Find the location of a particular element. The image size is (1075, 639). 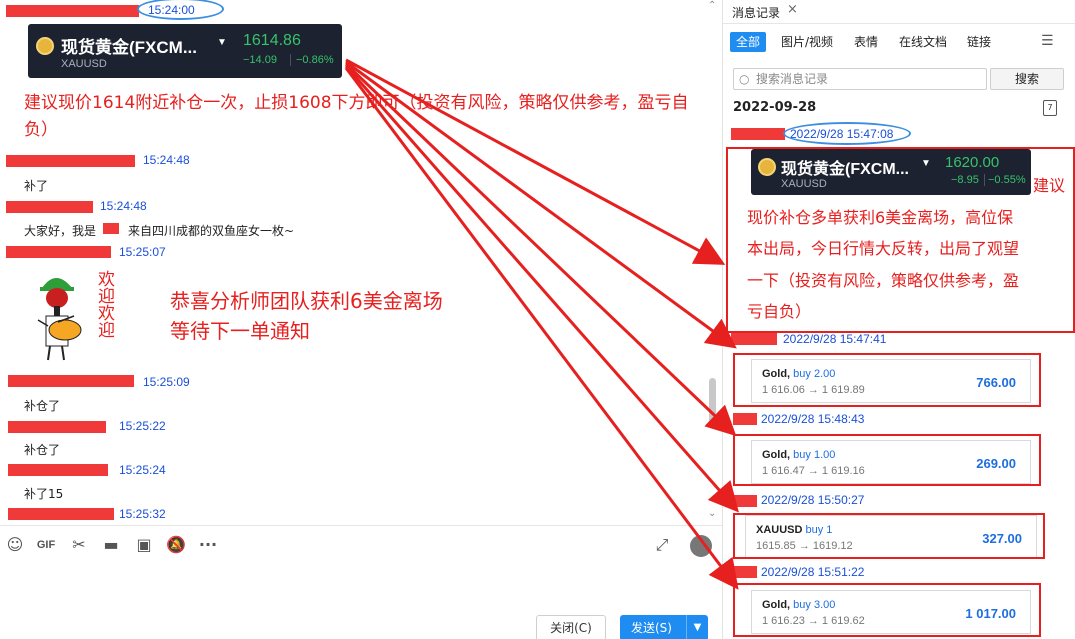

message-time: 15:25:07 is located at coordinates (142, 252).